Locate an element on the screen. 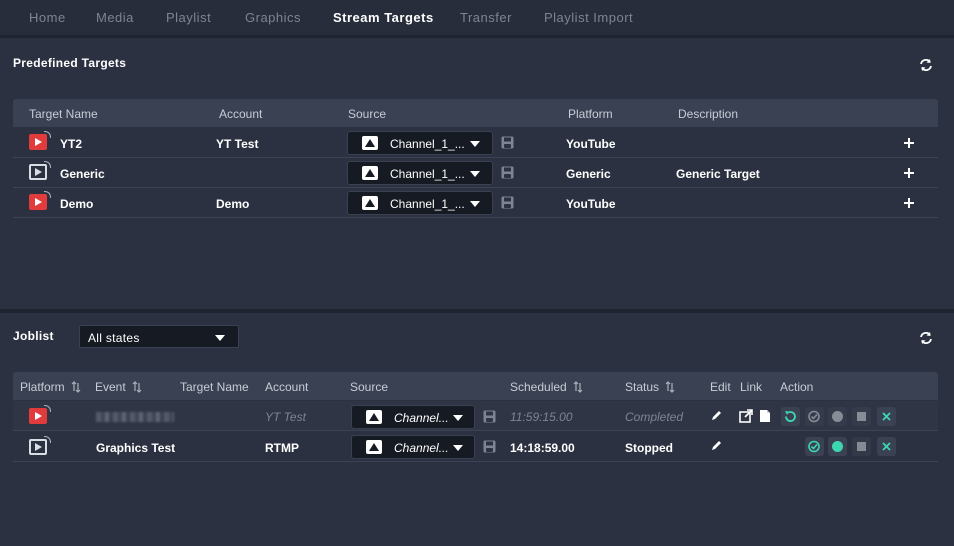  col-action: Action is located at coordinates (797, 387).